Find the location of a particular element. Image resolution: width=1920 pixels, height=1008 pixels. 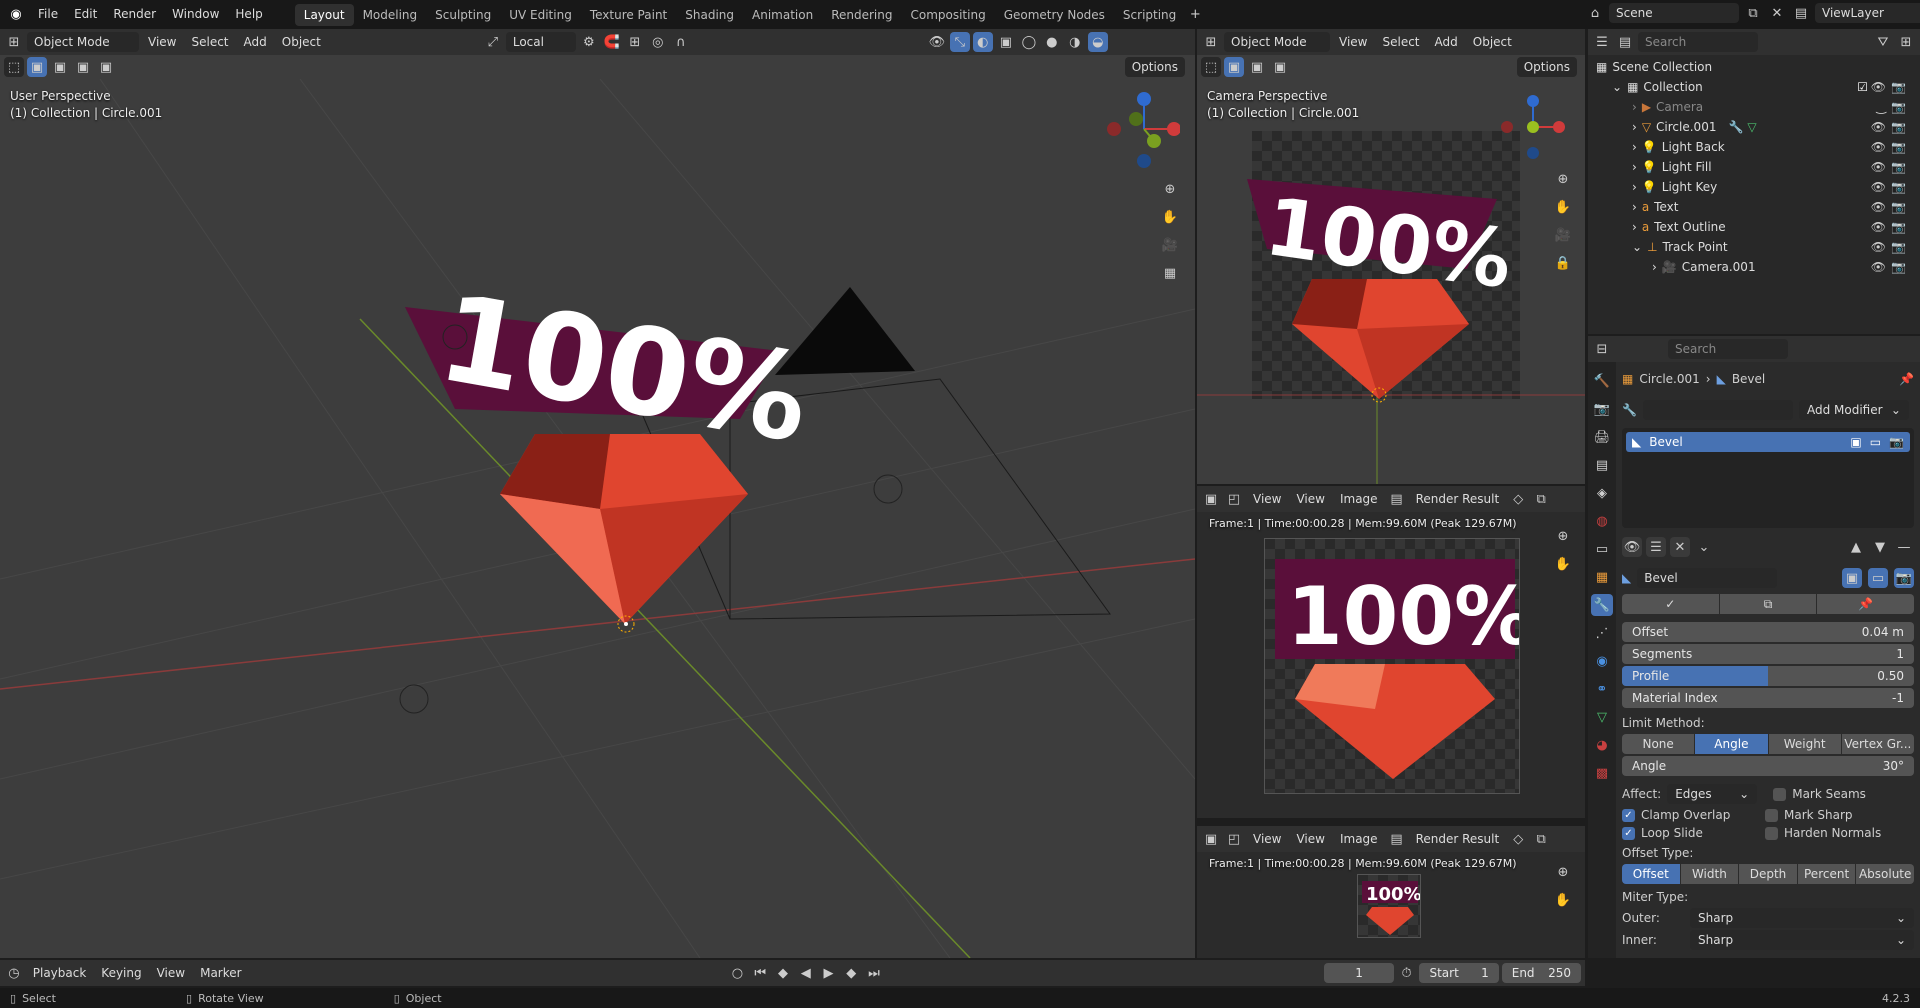

profile-slider: Profile 0.50 is located at coordinates (1768, 676).